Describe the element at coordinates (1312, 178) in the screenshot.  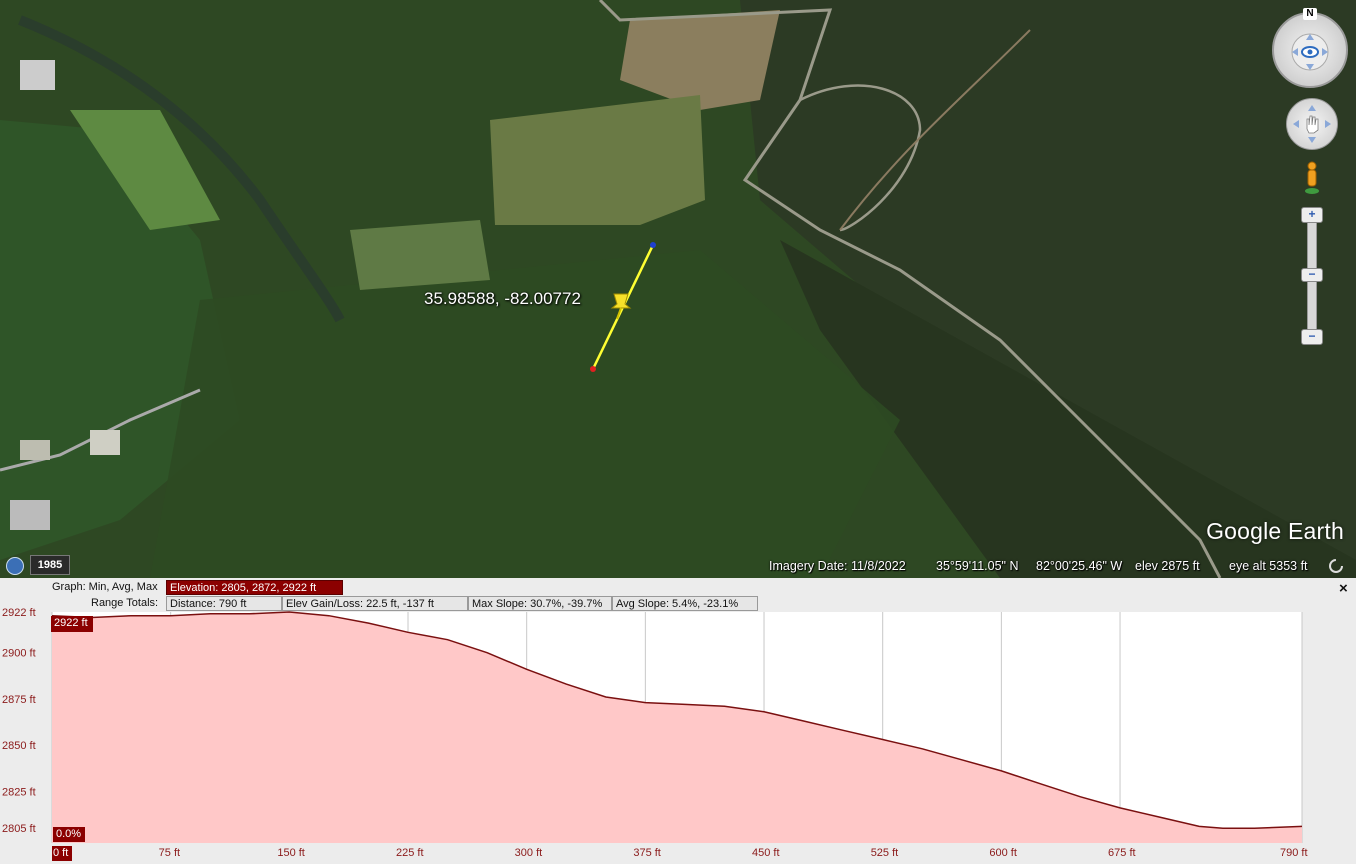
I see `pegman-icon` at that location.